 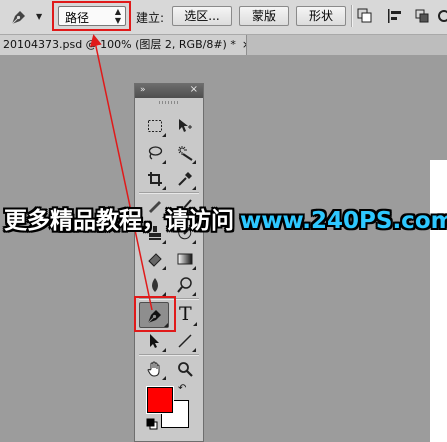 What do you see at coordinates (91, 16) in the screenshot?
I see `mode-highlight-box` at bounding box center [91, 16].